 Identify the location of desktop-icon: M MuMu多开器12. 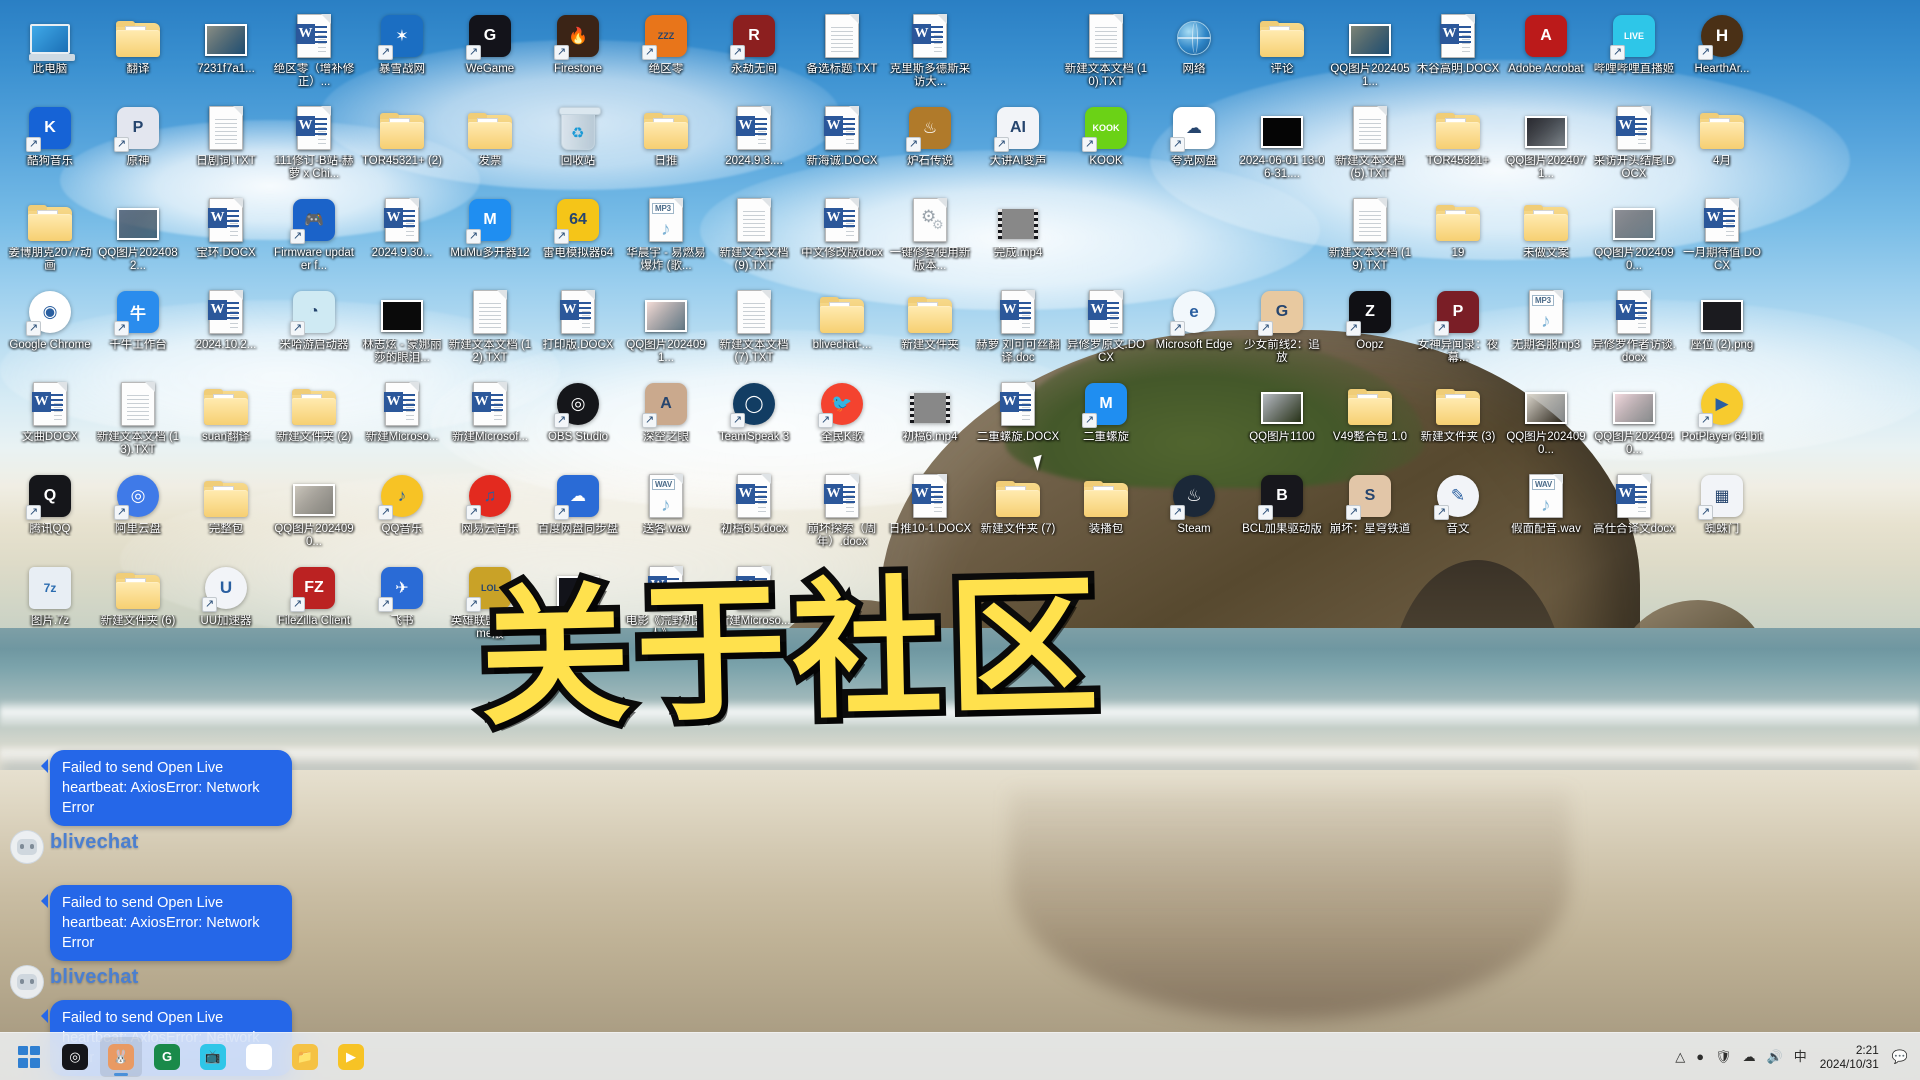
(490, 238).